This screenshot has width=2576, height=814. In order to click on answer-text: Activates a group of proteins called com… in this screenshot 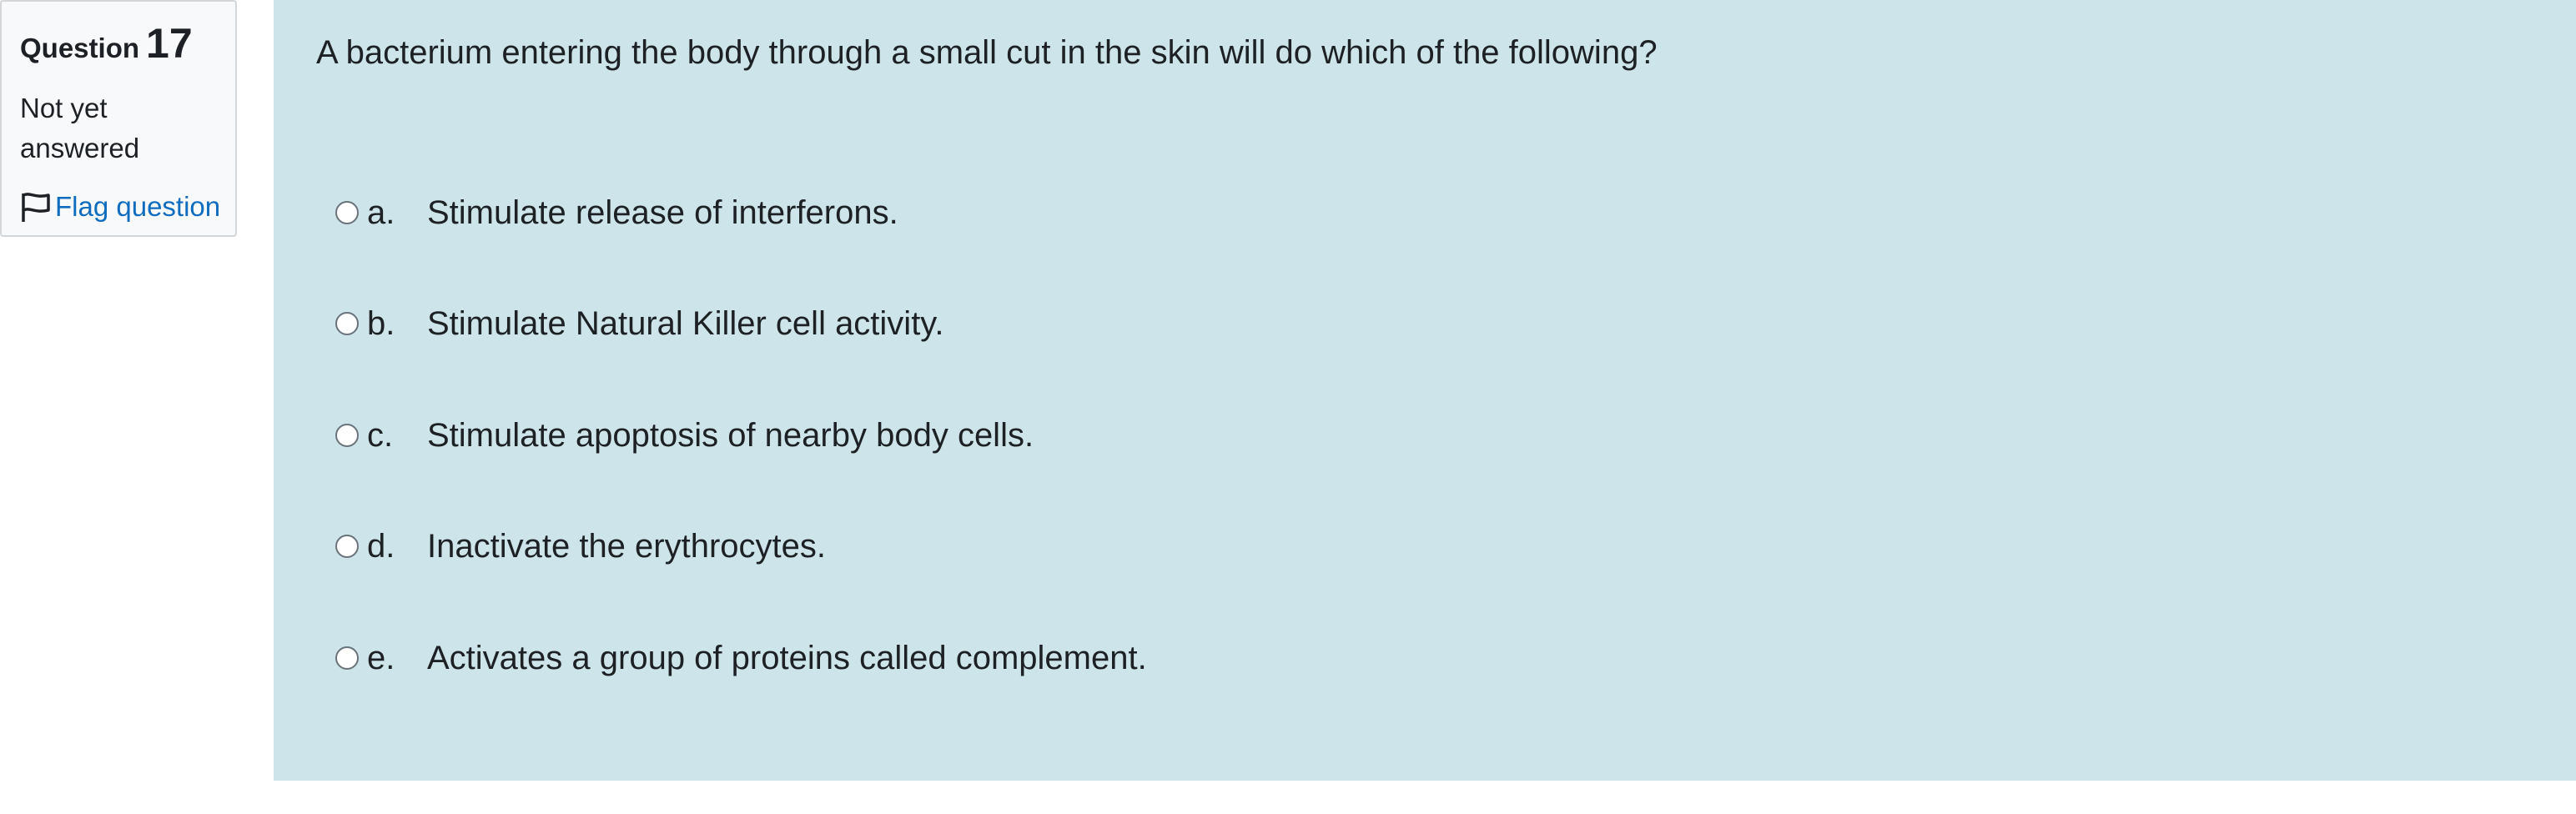, I will do `click(787, 657)`.